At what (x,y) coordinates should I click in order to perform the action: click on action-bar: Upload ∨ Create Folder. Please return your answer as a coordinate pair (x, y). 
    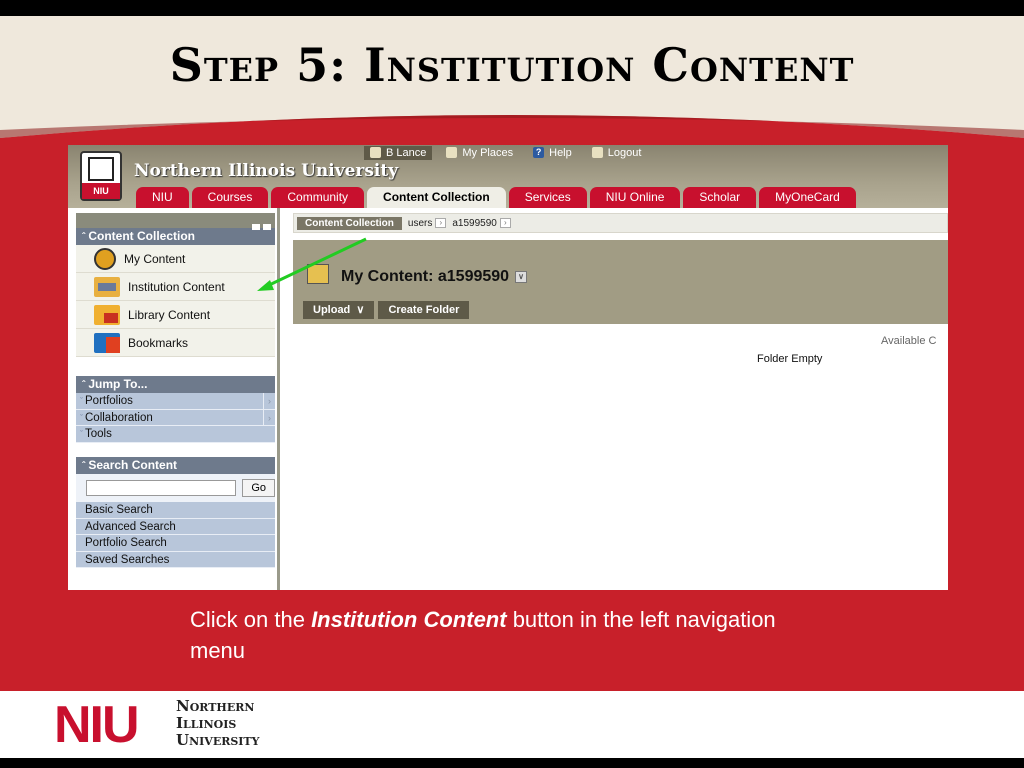
    Looking at the image, I should click on (386, 310).